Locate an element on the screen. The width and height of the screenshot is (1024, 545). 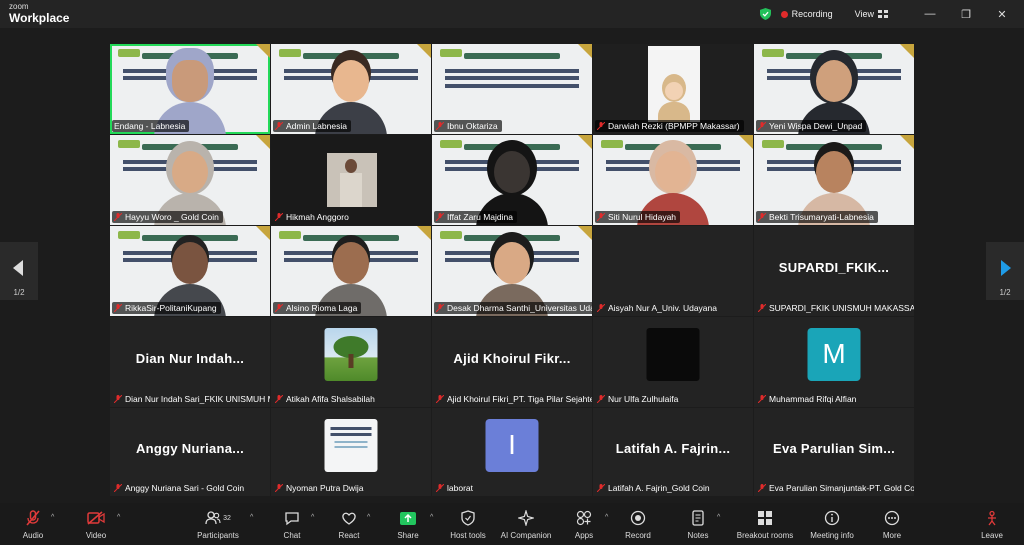
prev-page-button: 1/2 is located at coordinates (19, 271).